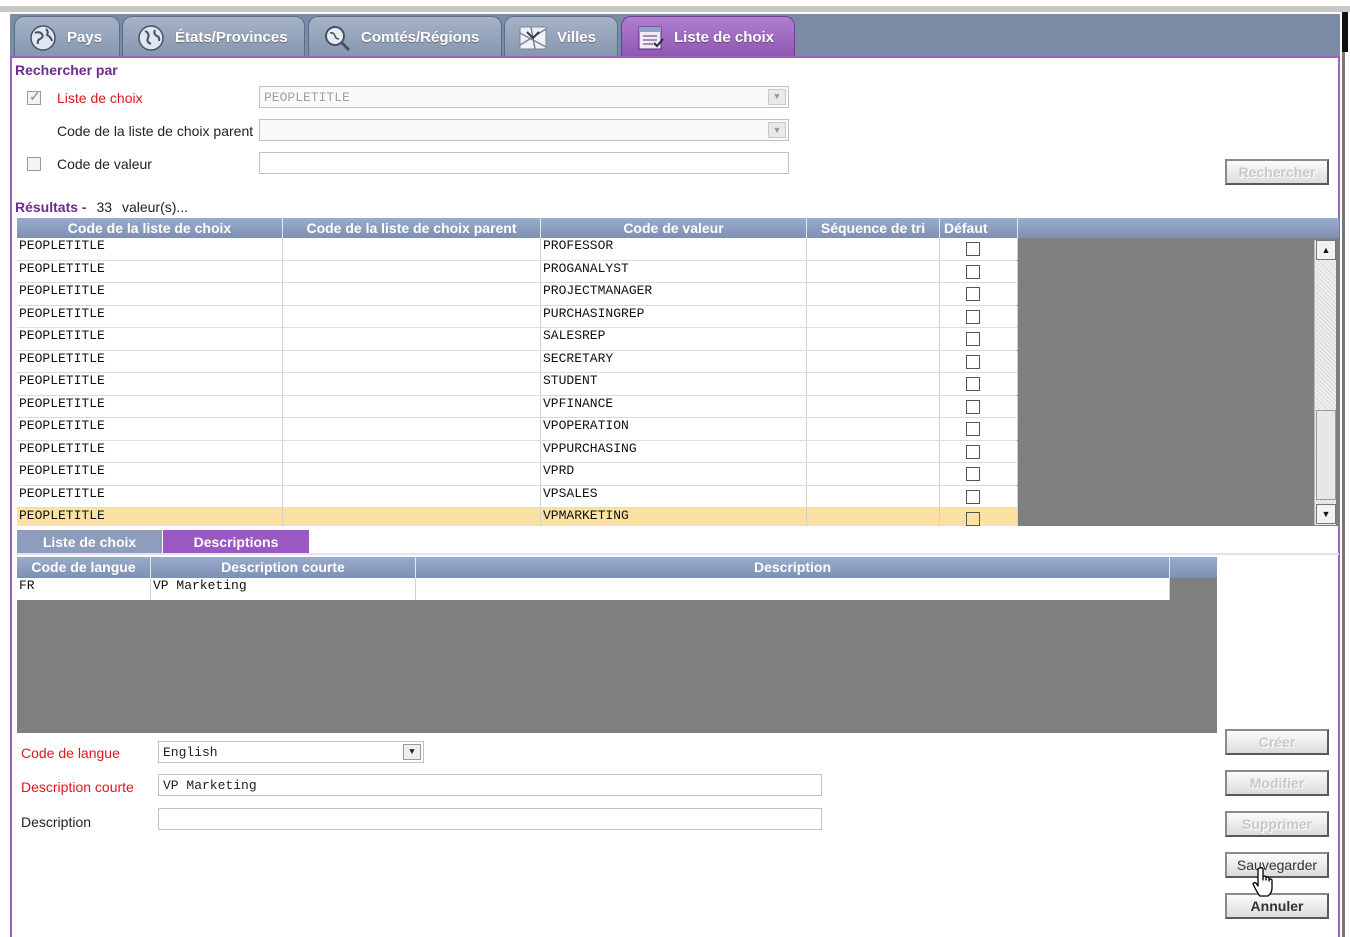 The width and height of the screenshot is (1350, 937). Describe the element at coordinates (1325, 382) in the screenshot. I see `results-scrollbar: ▲ ▼` at that location.